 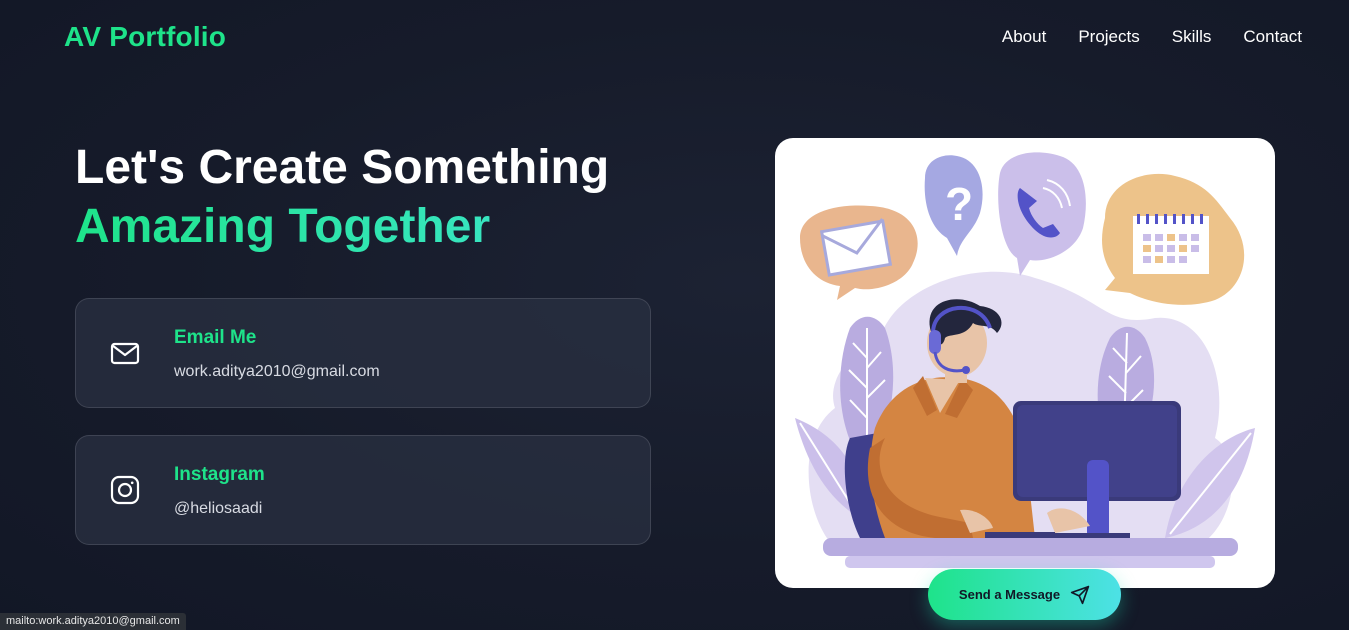 I want to click on browser-status-bar: mailto:work.aditya2010@gmail.com, so click(x=93, y=621).